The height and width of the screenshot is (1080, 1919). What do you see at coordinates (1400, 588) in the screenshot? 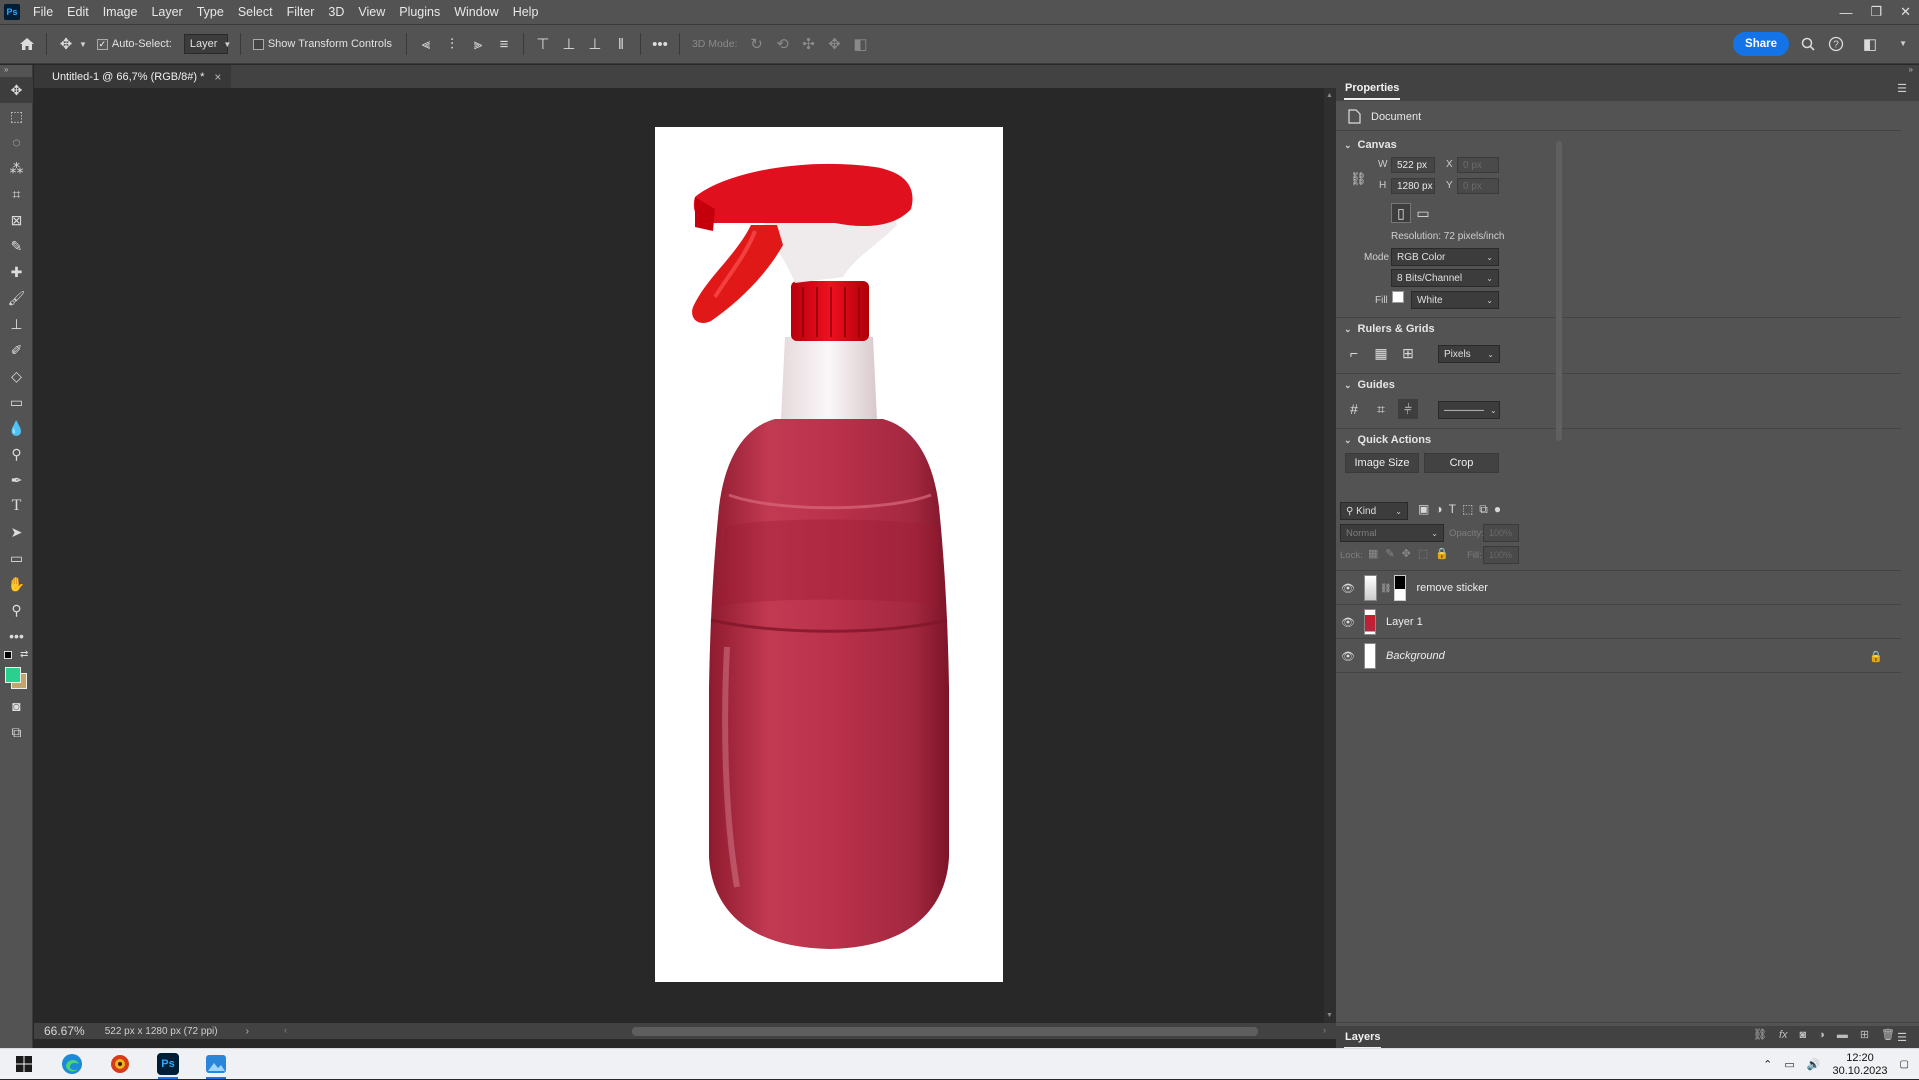
I see `layer-mask-thumbnail` at bounding box center [1400, 588].